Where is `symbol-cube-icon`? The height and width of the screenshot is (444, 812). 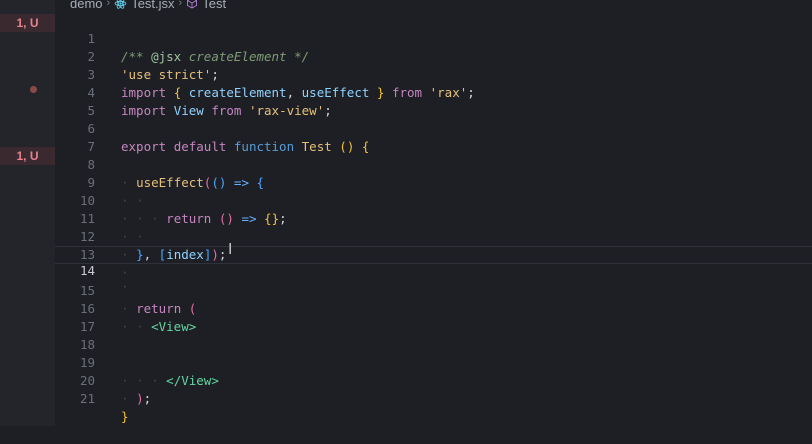 symbol-cube-icon is located at coordinates (192, 4).